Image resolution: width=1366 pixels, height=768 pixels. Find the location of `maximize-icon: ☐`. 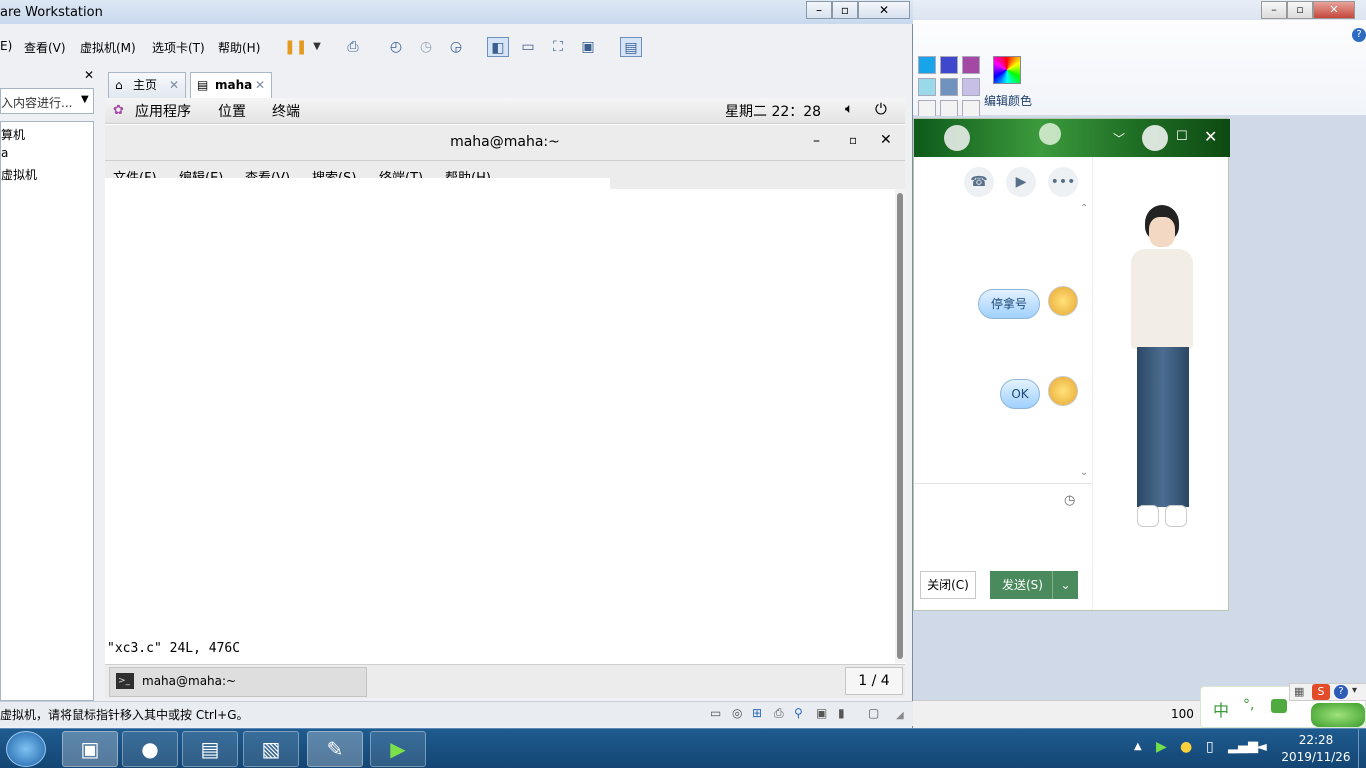

maximize-icon: ☐ is located at coordinates (1182, 136).